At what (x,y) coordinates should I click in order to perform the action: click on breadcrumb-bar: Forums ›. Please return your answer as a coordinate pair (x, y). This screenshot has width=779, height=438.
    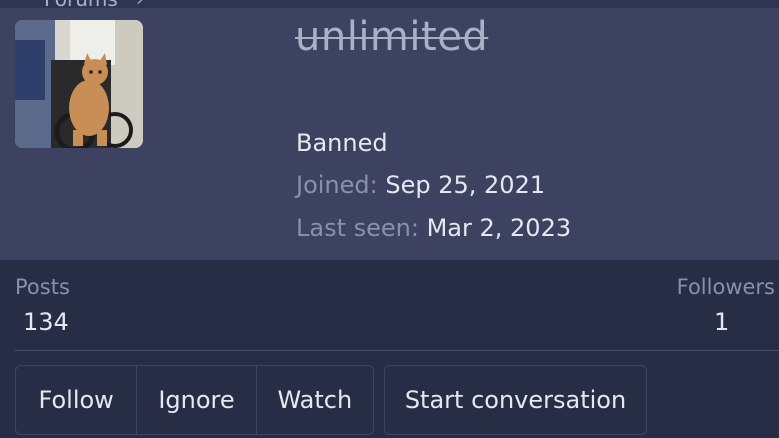
    Looking at the image, I should click on (389, 4).